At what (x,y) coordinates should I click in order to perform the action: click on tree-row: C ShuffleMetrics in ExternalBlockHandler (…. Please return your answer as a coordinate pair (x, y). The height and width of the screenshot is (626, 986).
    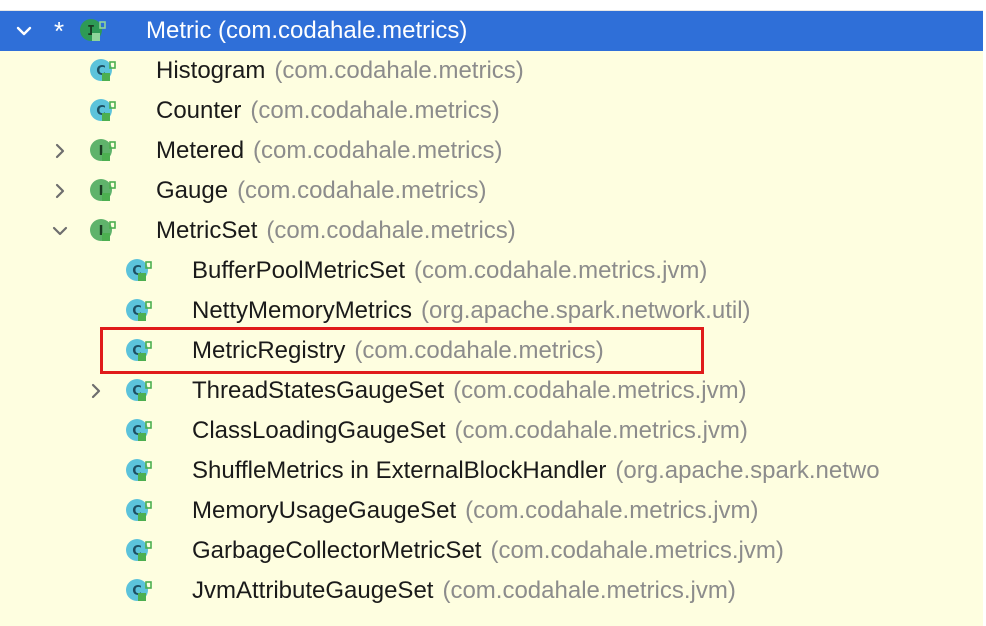
    Looking at the image, I should click on (491, 471).